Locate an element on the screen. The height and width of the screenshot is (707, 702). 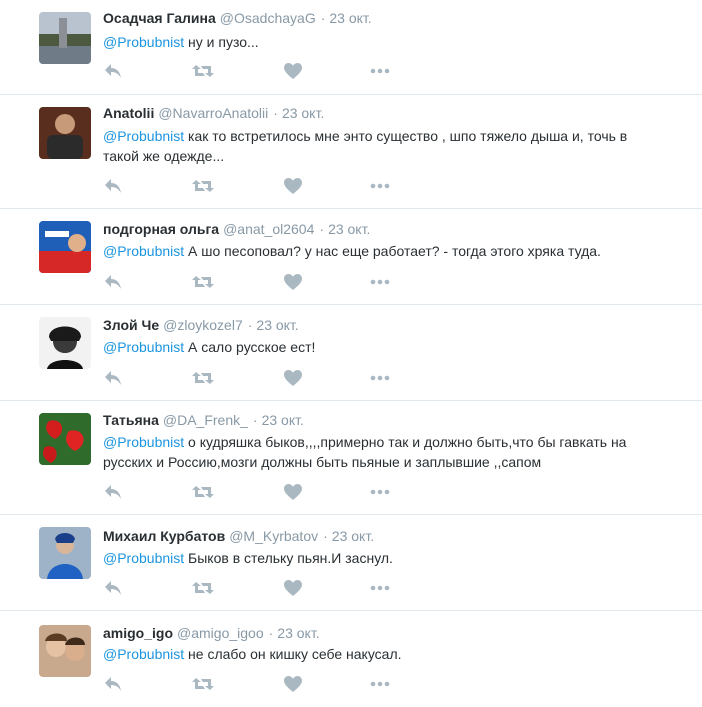
author-handle: @zloykozel7 is located at coordinates (203, 325).